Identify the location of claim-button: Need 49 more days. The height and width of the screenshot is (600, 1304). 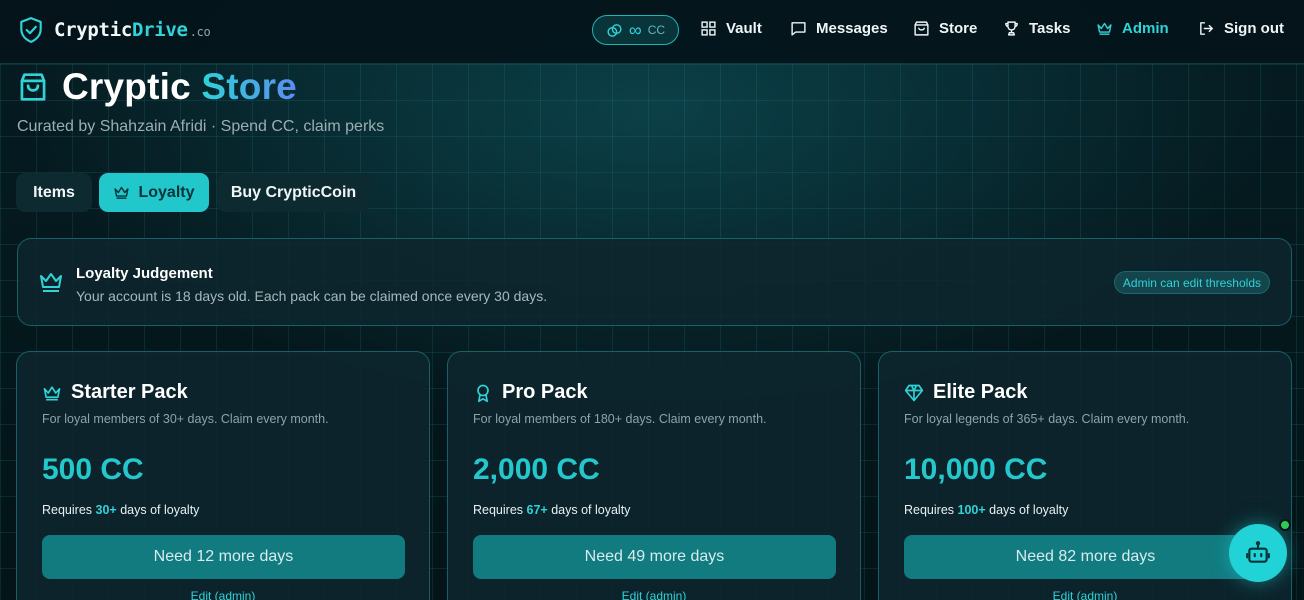
(654, 557).